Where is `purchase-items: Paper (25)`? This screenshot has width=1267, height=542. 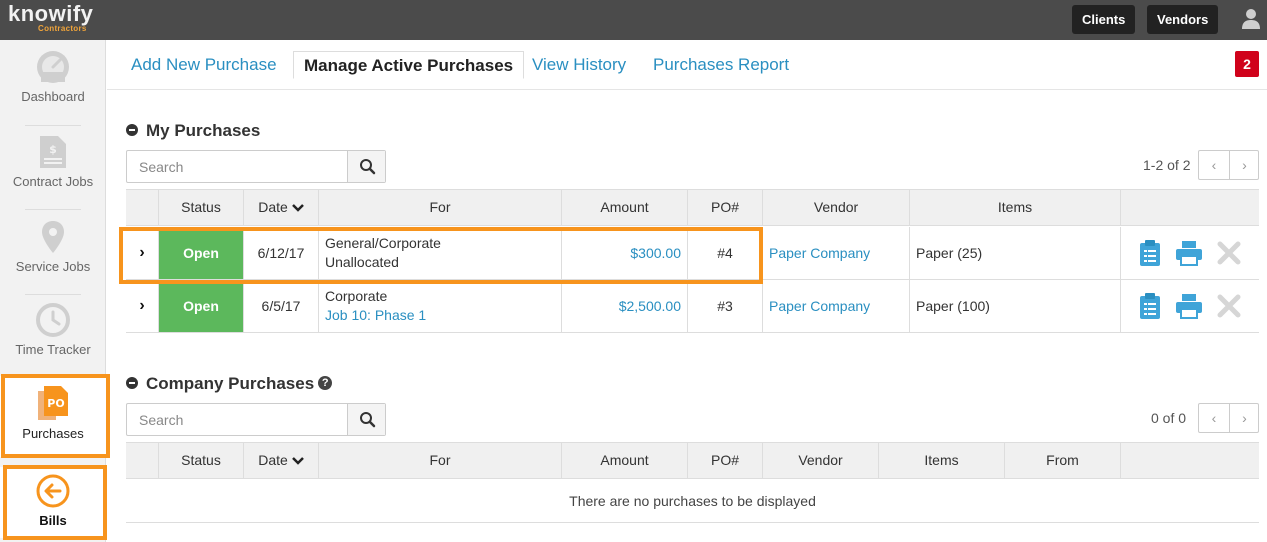 purchase-items: Paper (25) is located at coordinates (949, 253).